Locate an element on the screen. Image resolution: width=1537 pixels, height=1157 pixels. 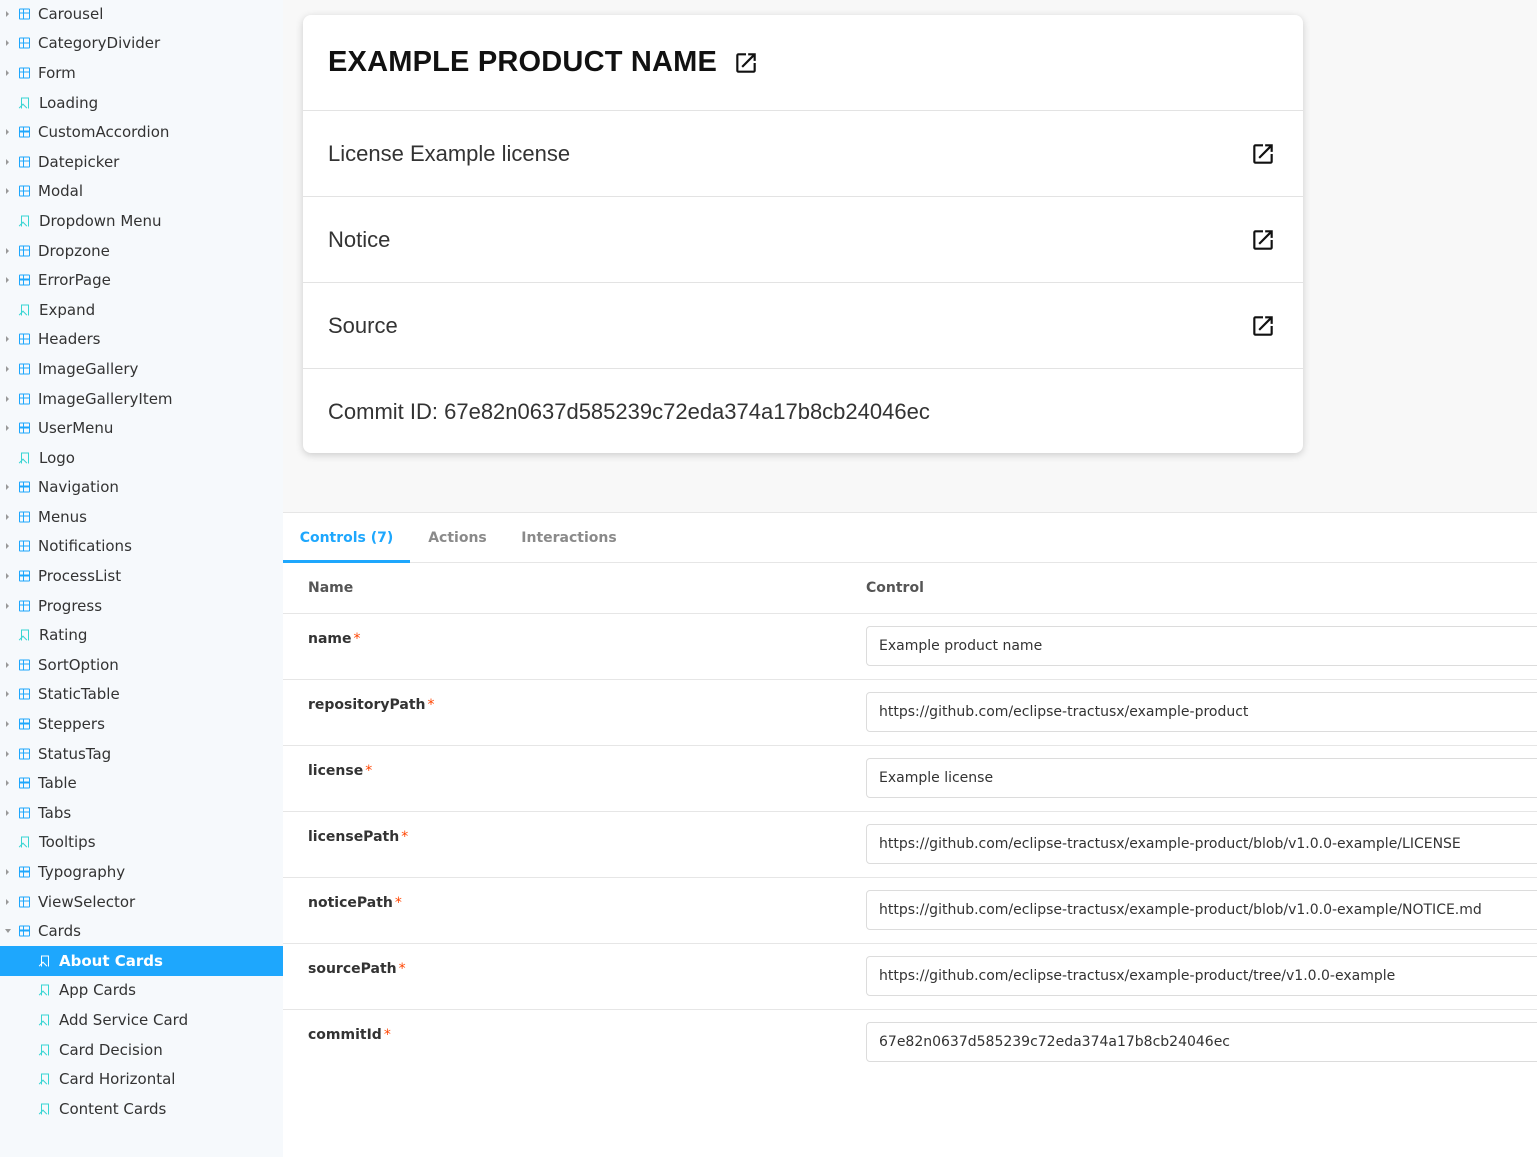
sidebar-item-label: Tabs is located at coordinates (55, 812).